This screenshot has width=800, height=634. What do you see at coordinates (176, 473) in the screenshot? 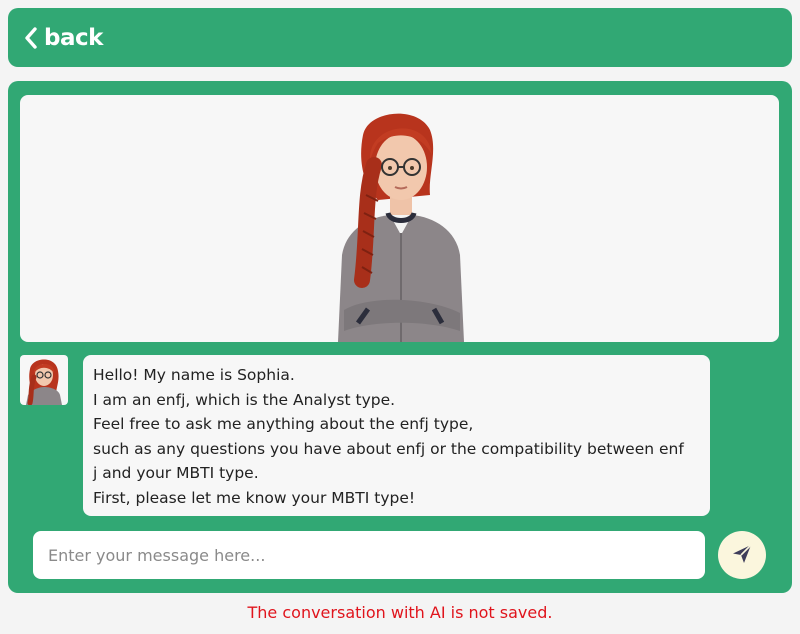
I see `message-line: j and your MBTI type.` at bounding box center [176, 473].